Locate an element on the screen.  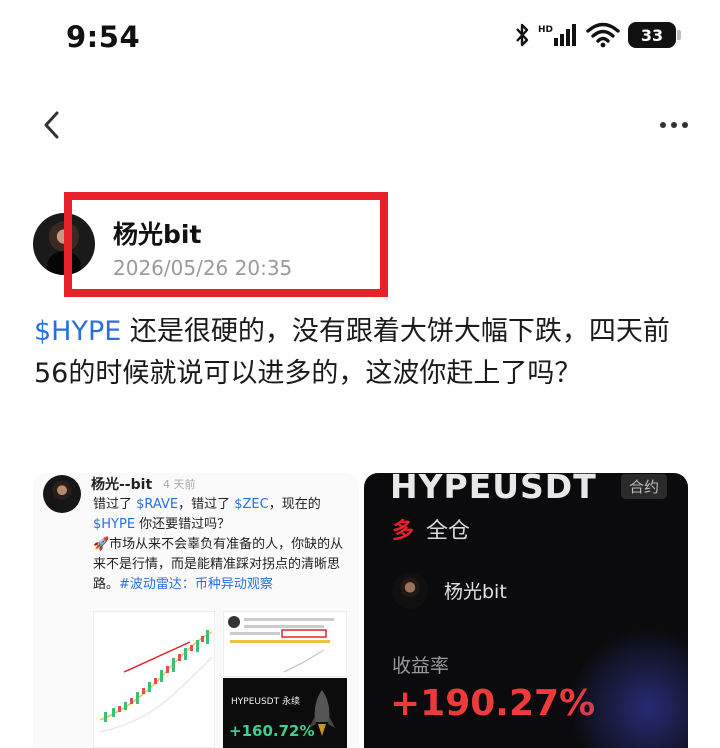
position-side: 多 is located at coordinates (403, 531).